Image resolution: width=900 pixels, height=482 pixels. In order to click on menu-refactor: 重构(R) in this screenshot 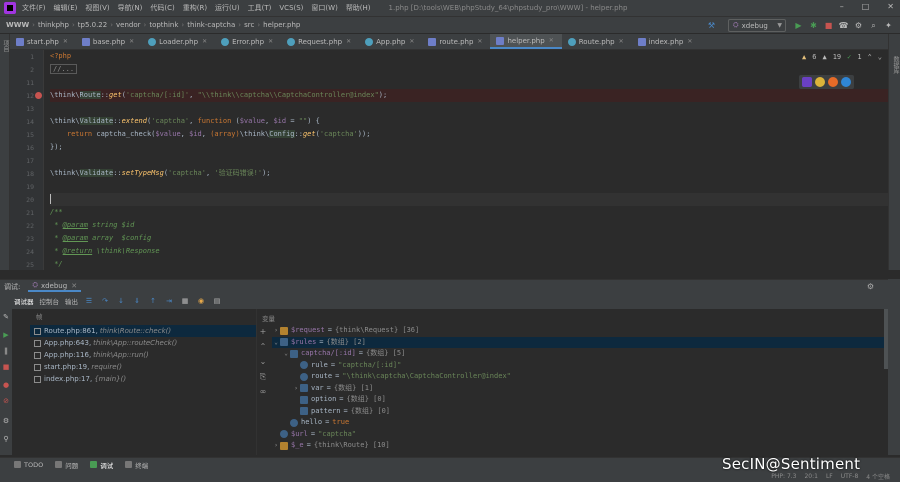, I will do `click(195, 8)`.